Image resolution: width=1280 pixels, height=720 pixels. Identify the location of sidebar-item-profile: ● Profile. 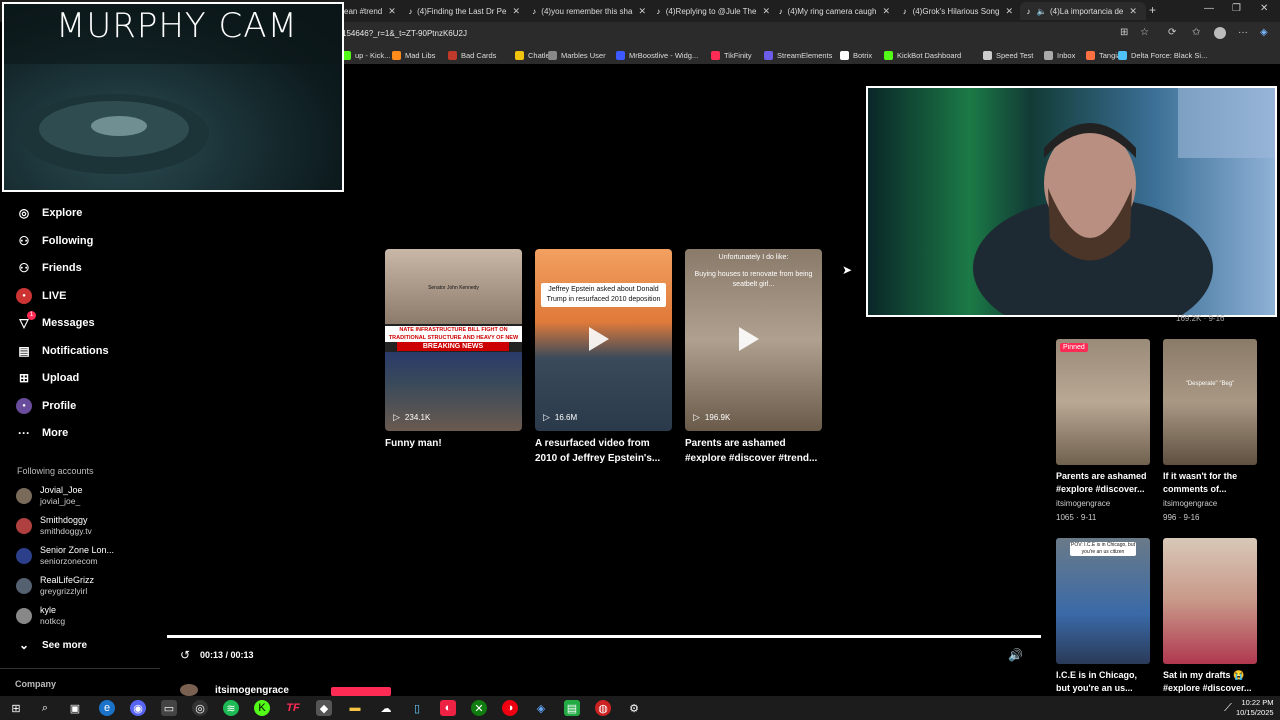
(46, 406).